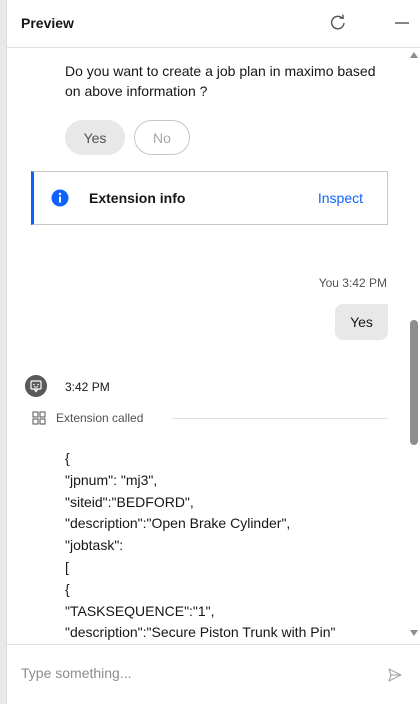 This screenshot has height=704, width=420. What do you see at coordinates (209, 198) in the screenshot?
I see `extension-info-card: Extension info Inspect` at bounding box center [209, 198].